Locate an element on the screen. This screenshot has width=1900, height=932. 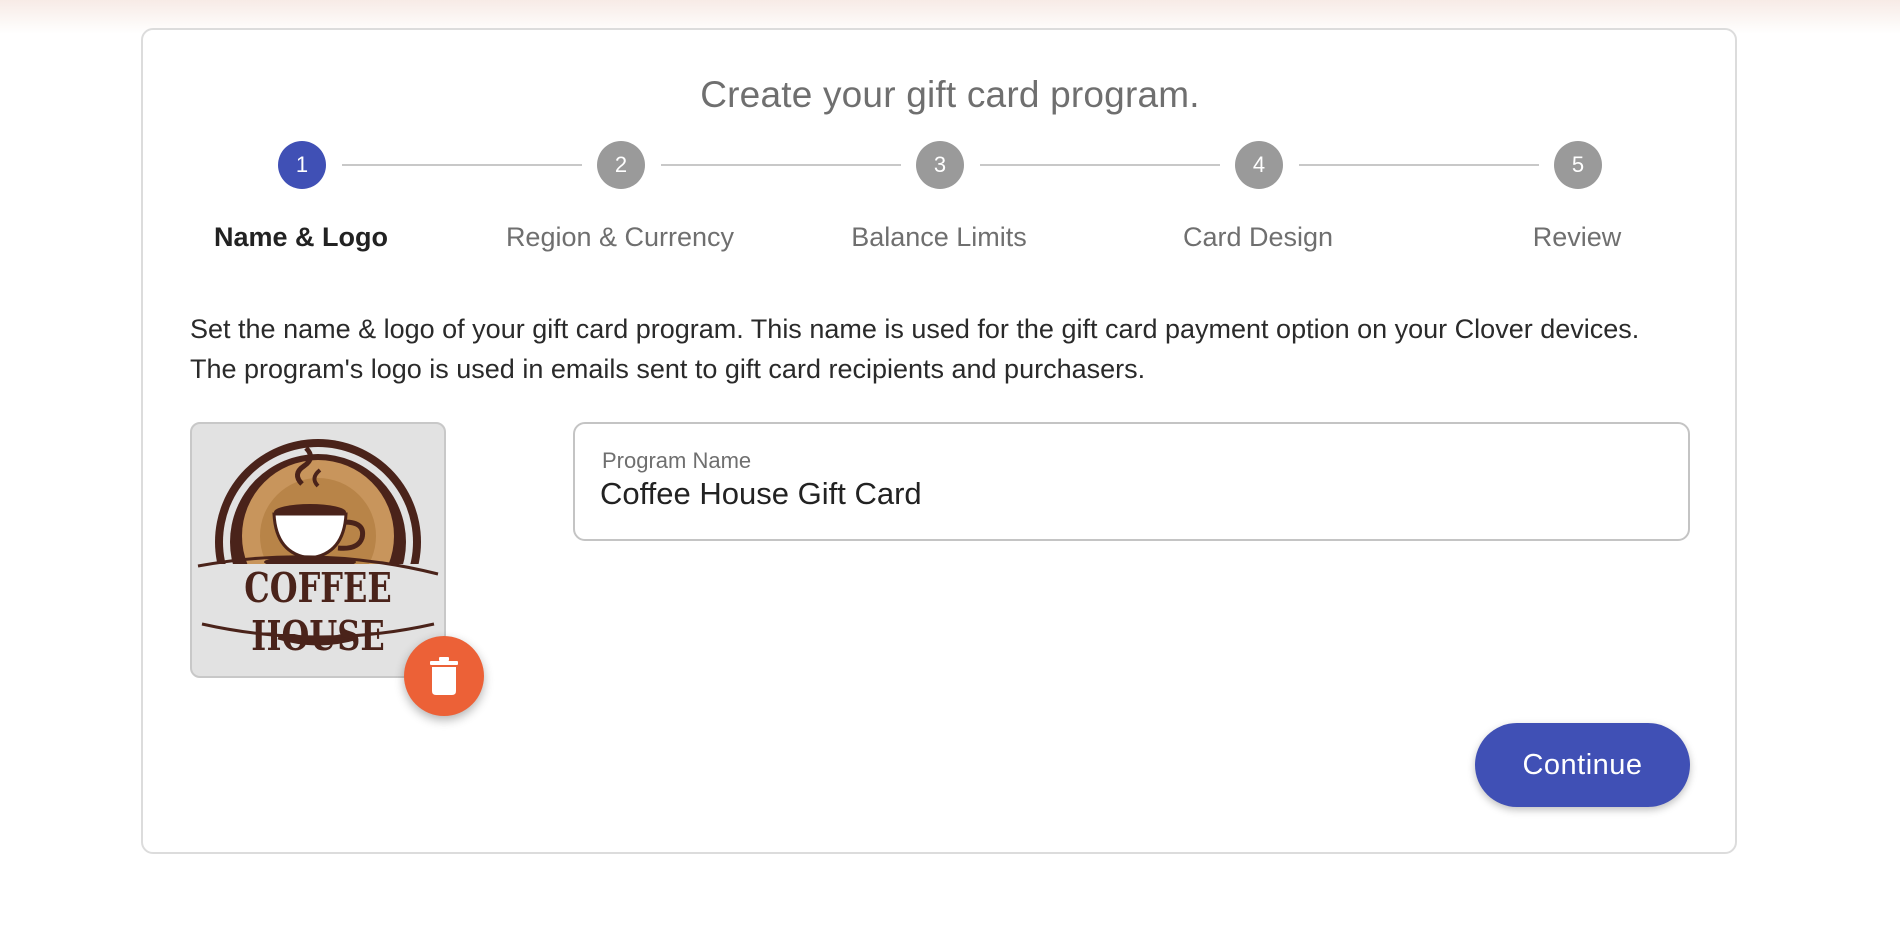
step-2-label: Region & Currency is located at coordinates (620, 237).